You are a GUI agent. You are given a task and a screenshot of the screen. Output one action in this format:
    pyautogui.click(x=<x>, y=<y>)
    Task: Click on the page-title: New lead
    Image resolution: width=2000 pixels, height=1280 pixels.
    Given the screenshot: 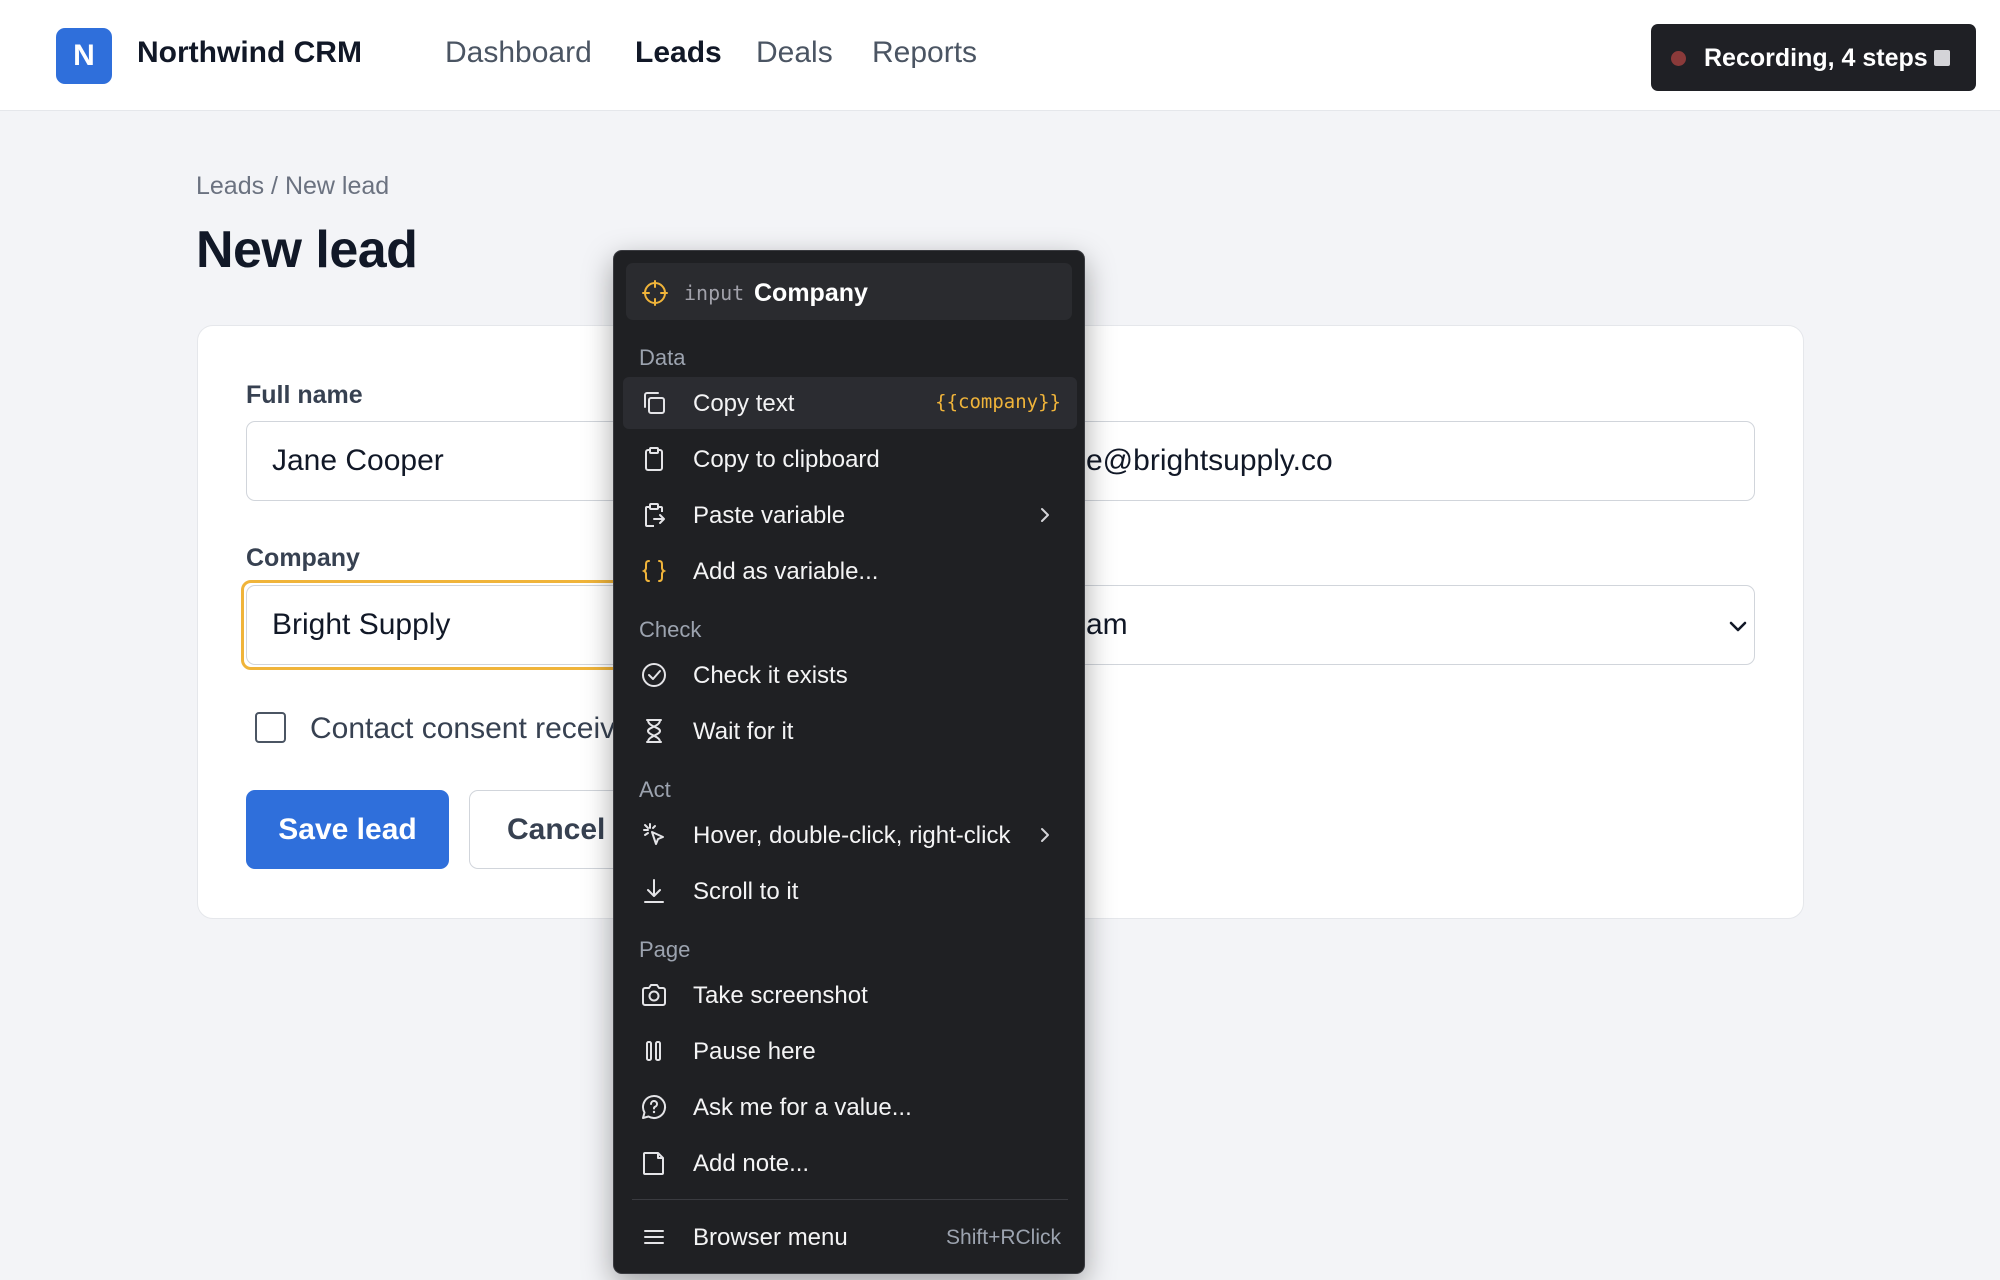 What is the action you would take?
    pyautogui.click(x=307, y=250)
    